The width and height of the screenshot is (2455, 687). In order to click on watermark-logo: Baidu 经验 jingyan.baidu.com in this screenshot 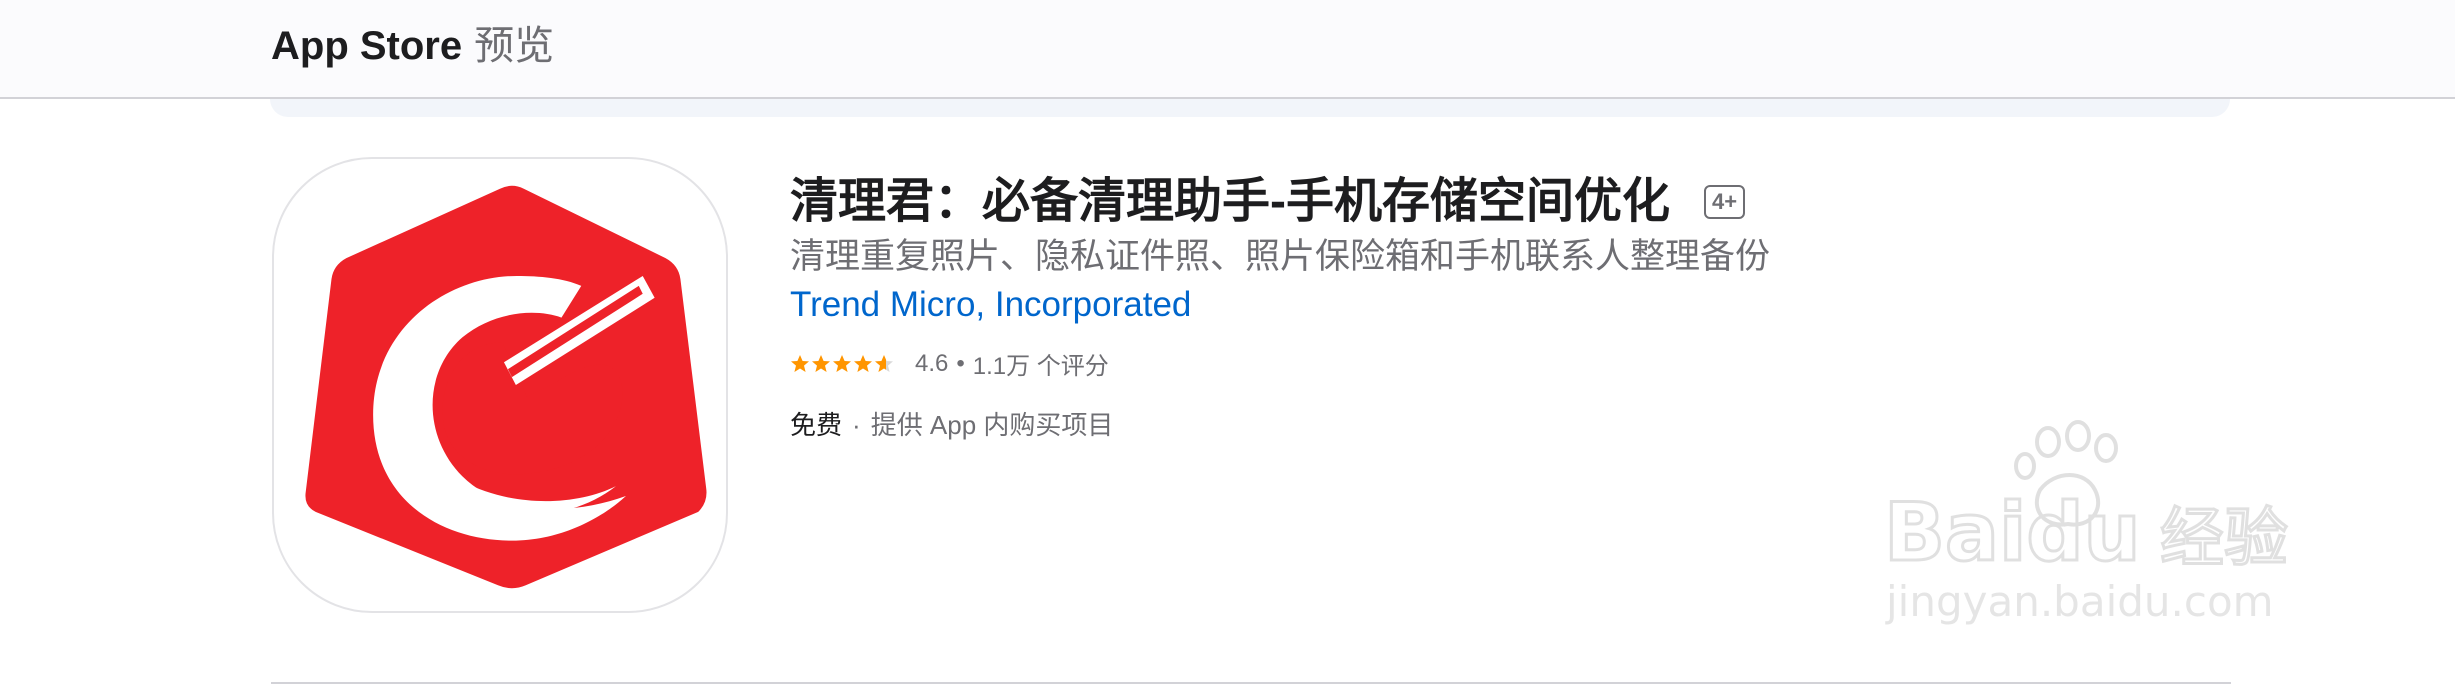, I will do `click(2086, 523)`.